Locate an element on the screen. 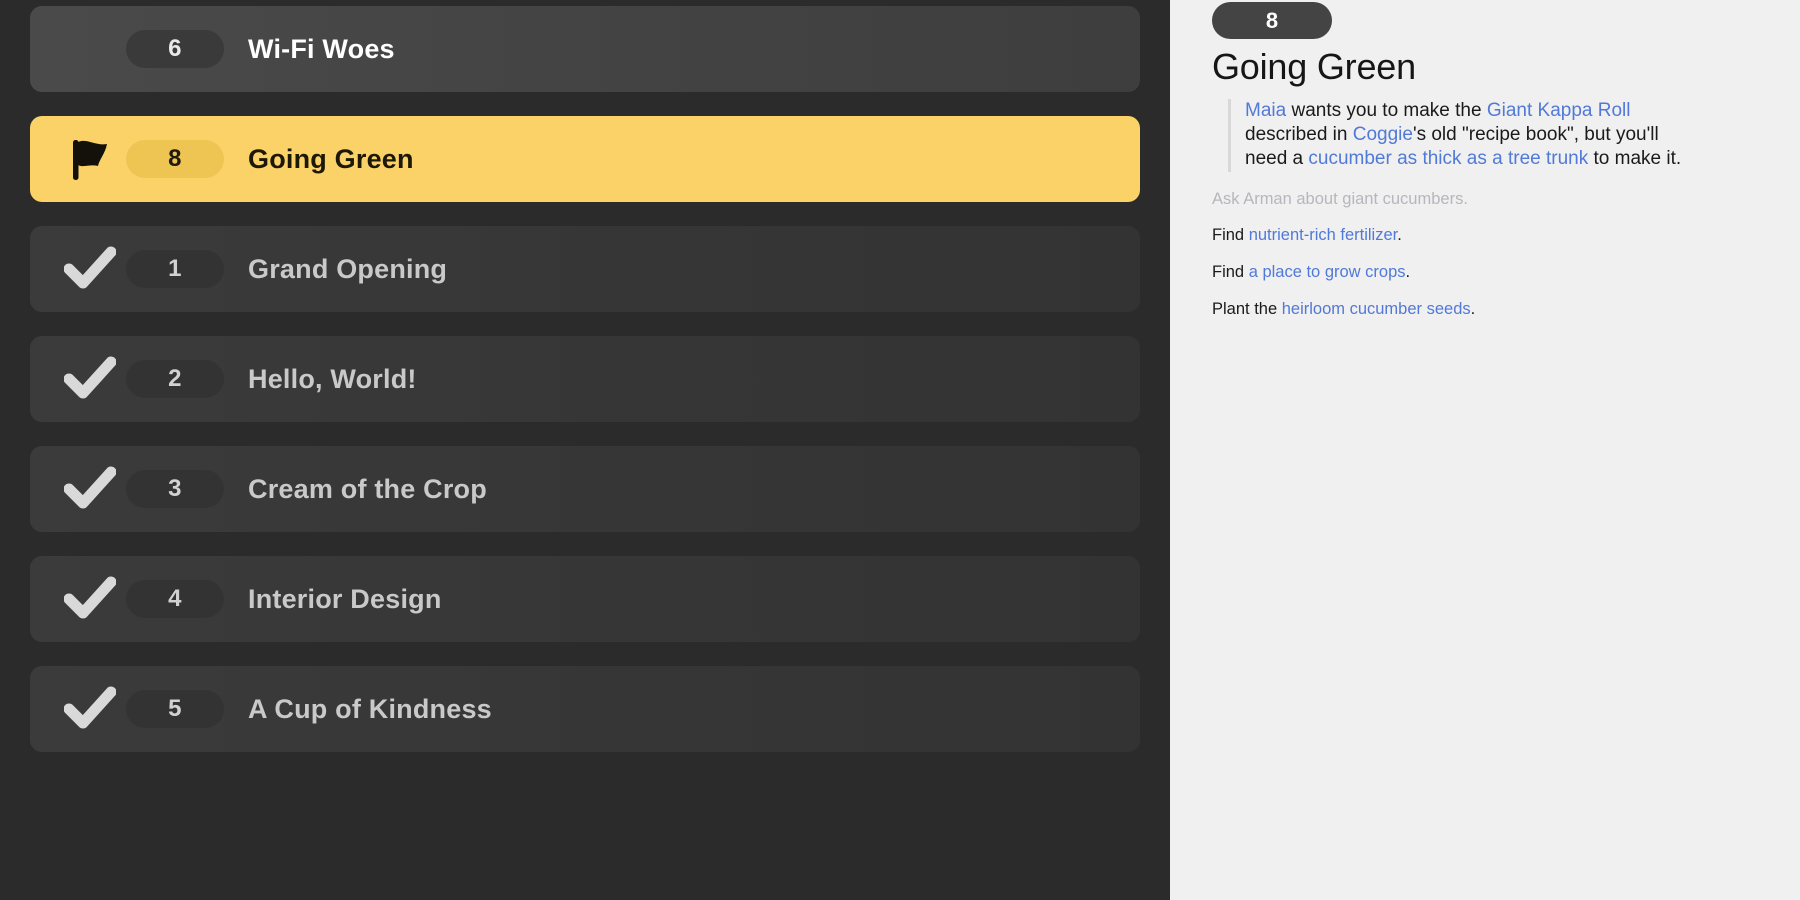  quest-list-item-label: Wi-Fi Woes is located at coordinates (321, 48).